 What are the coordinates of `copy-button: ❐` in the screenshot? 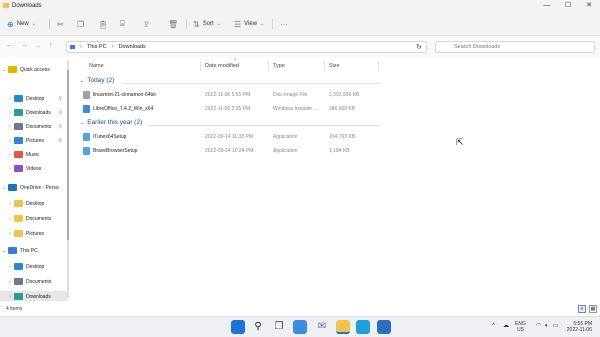 It's located at (80, 24).